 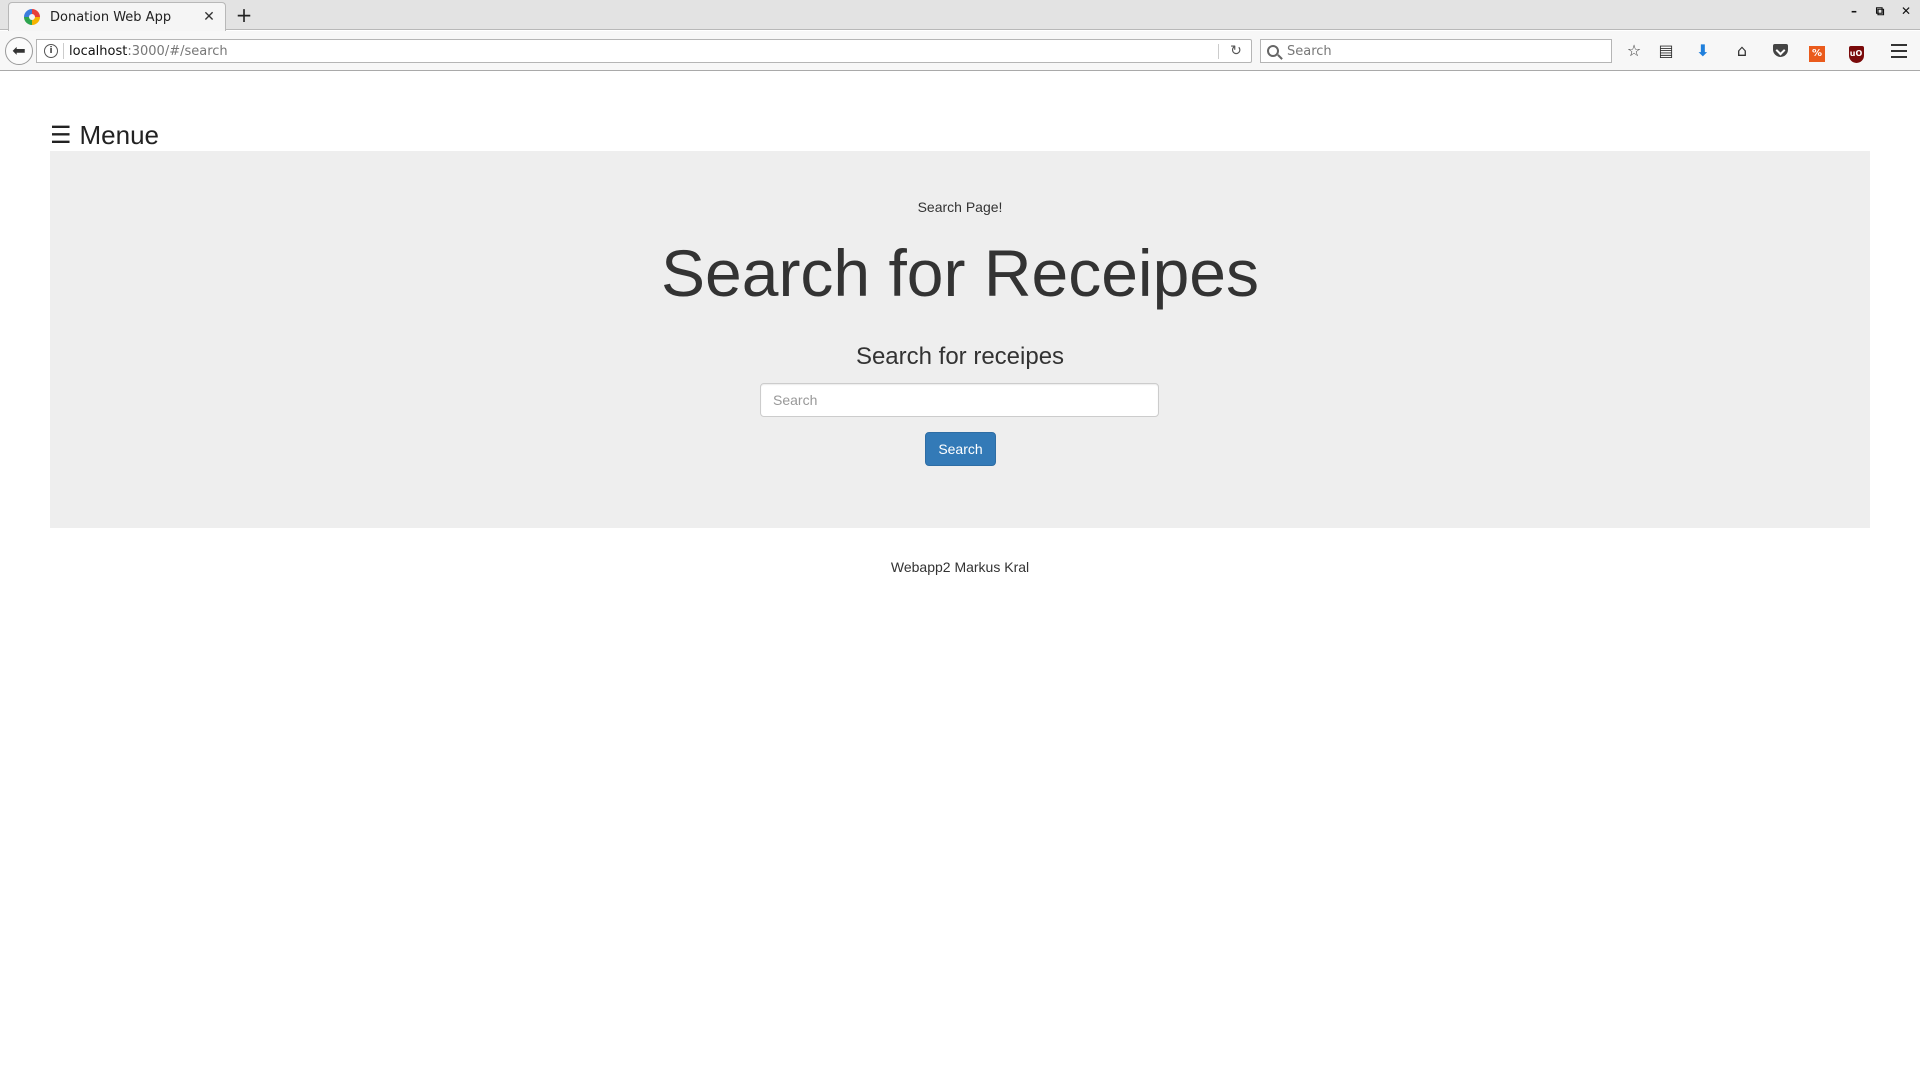 What do you see at coordinates (1236, 51) in the screenshot?
I see `reload-icon: ↻` at bounding box center [1236, 51].